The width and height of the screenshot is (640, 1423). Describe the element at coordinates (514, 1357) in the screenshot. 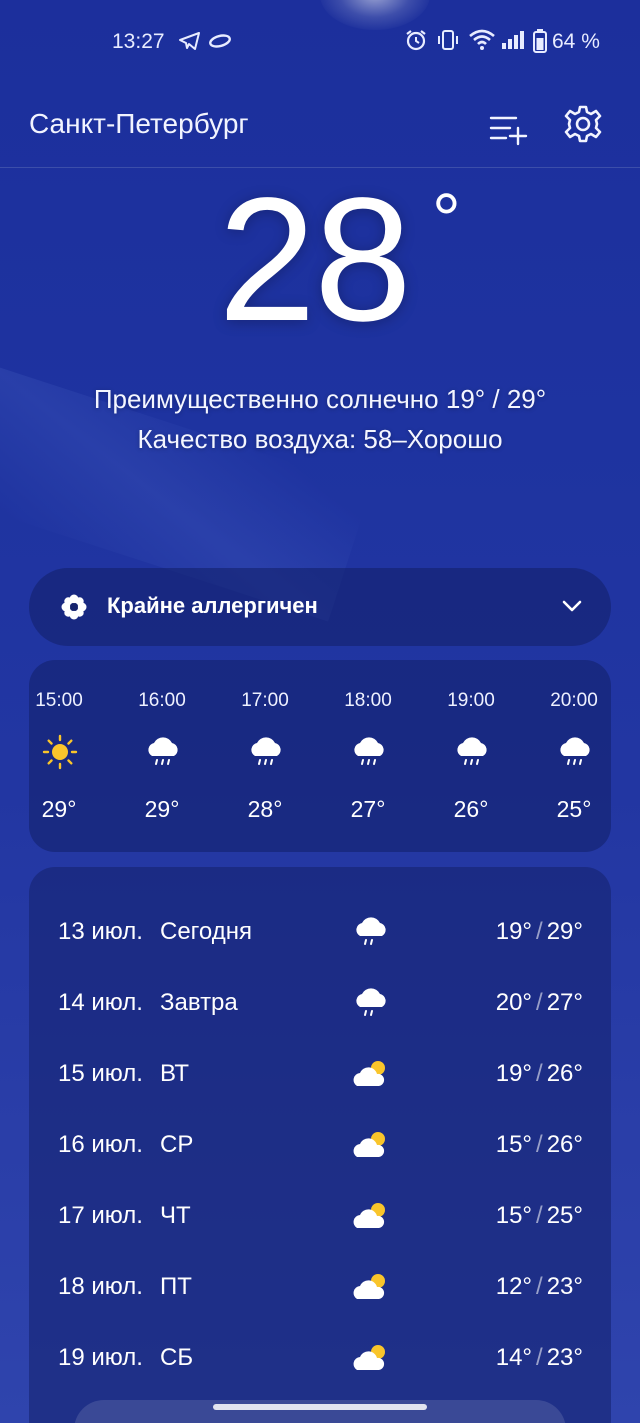

I see `day-low: 14°` at that location.